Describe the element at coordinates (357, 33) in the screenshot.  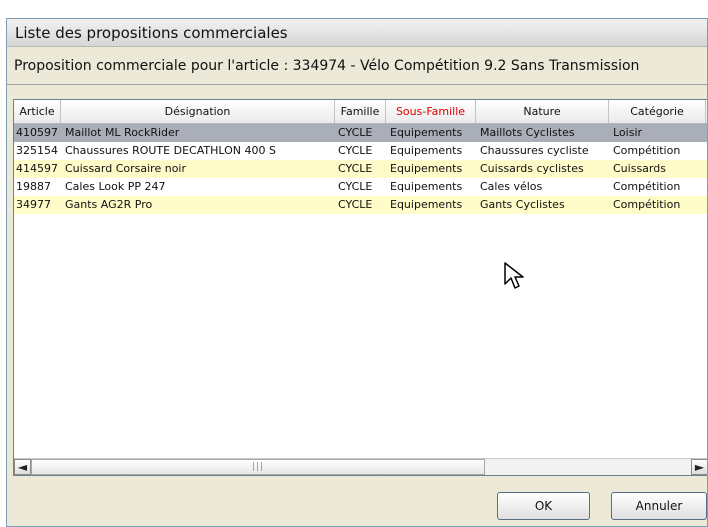
I see `dialog-title-bar: Liste des propositions commerciales` at that location.